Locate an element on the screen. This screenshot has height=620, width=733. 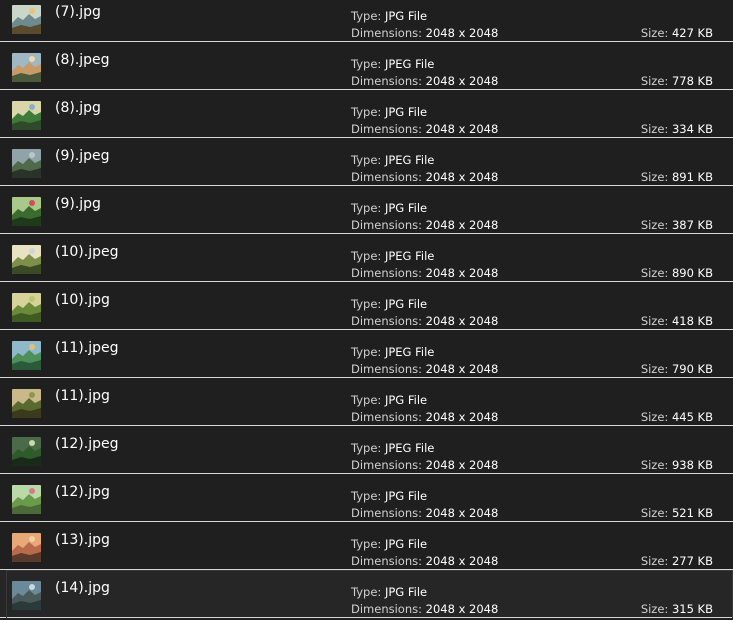
file-size: Size: 334 KB is located at coordinates (677, 129).